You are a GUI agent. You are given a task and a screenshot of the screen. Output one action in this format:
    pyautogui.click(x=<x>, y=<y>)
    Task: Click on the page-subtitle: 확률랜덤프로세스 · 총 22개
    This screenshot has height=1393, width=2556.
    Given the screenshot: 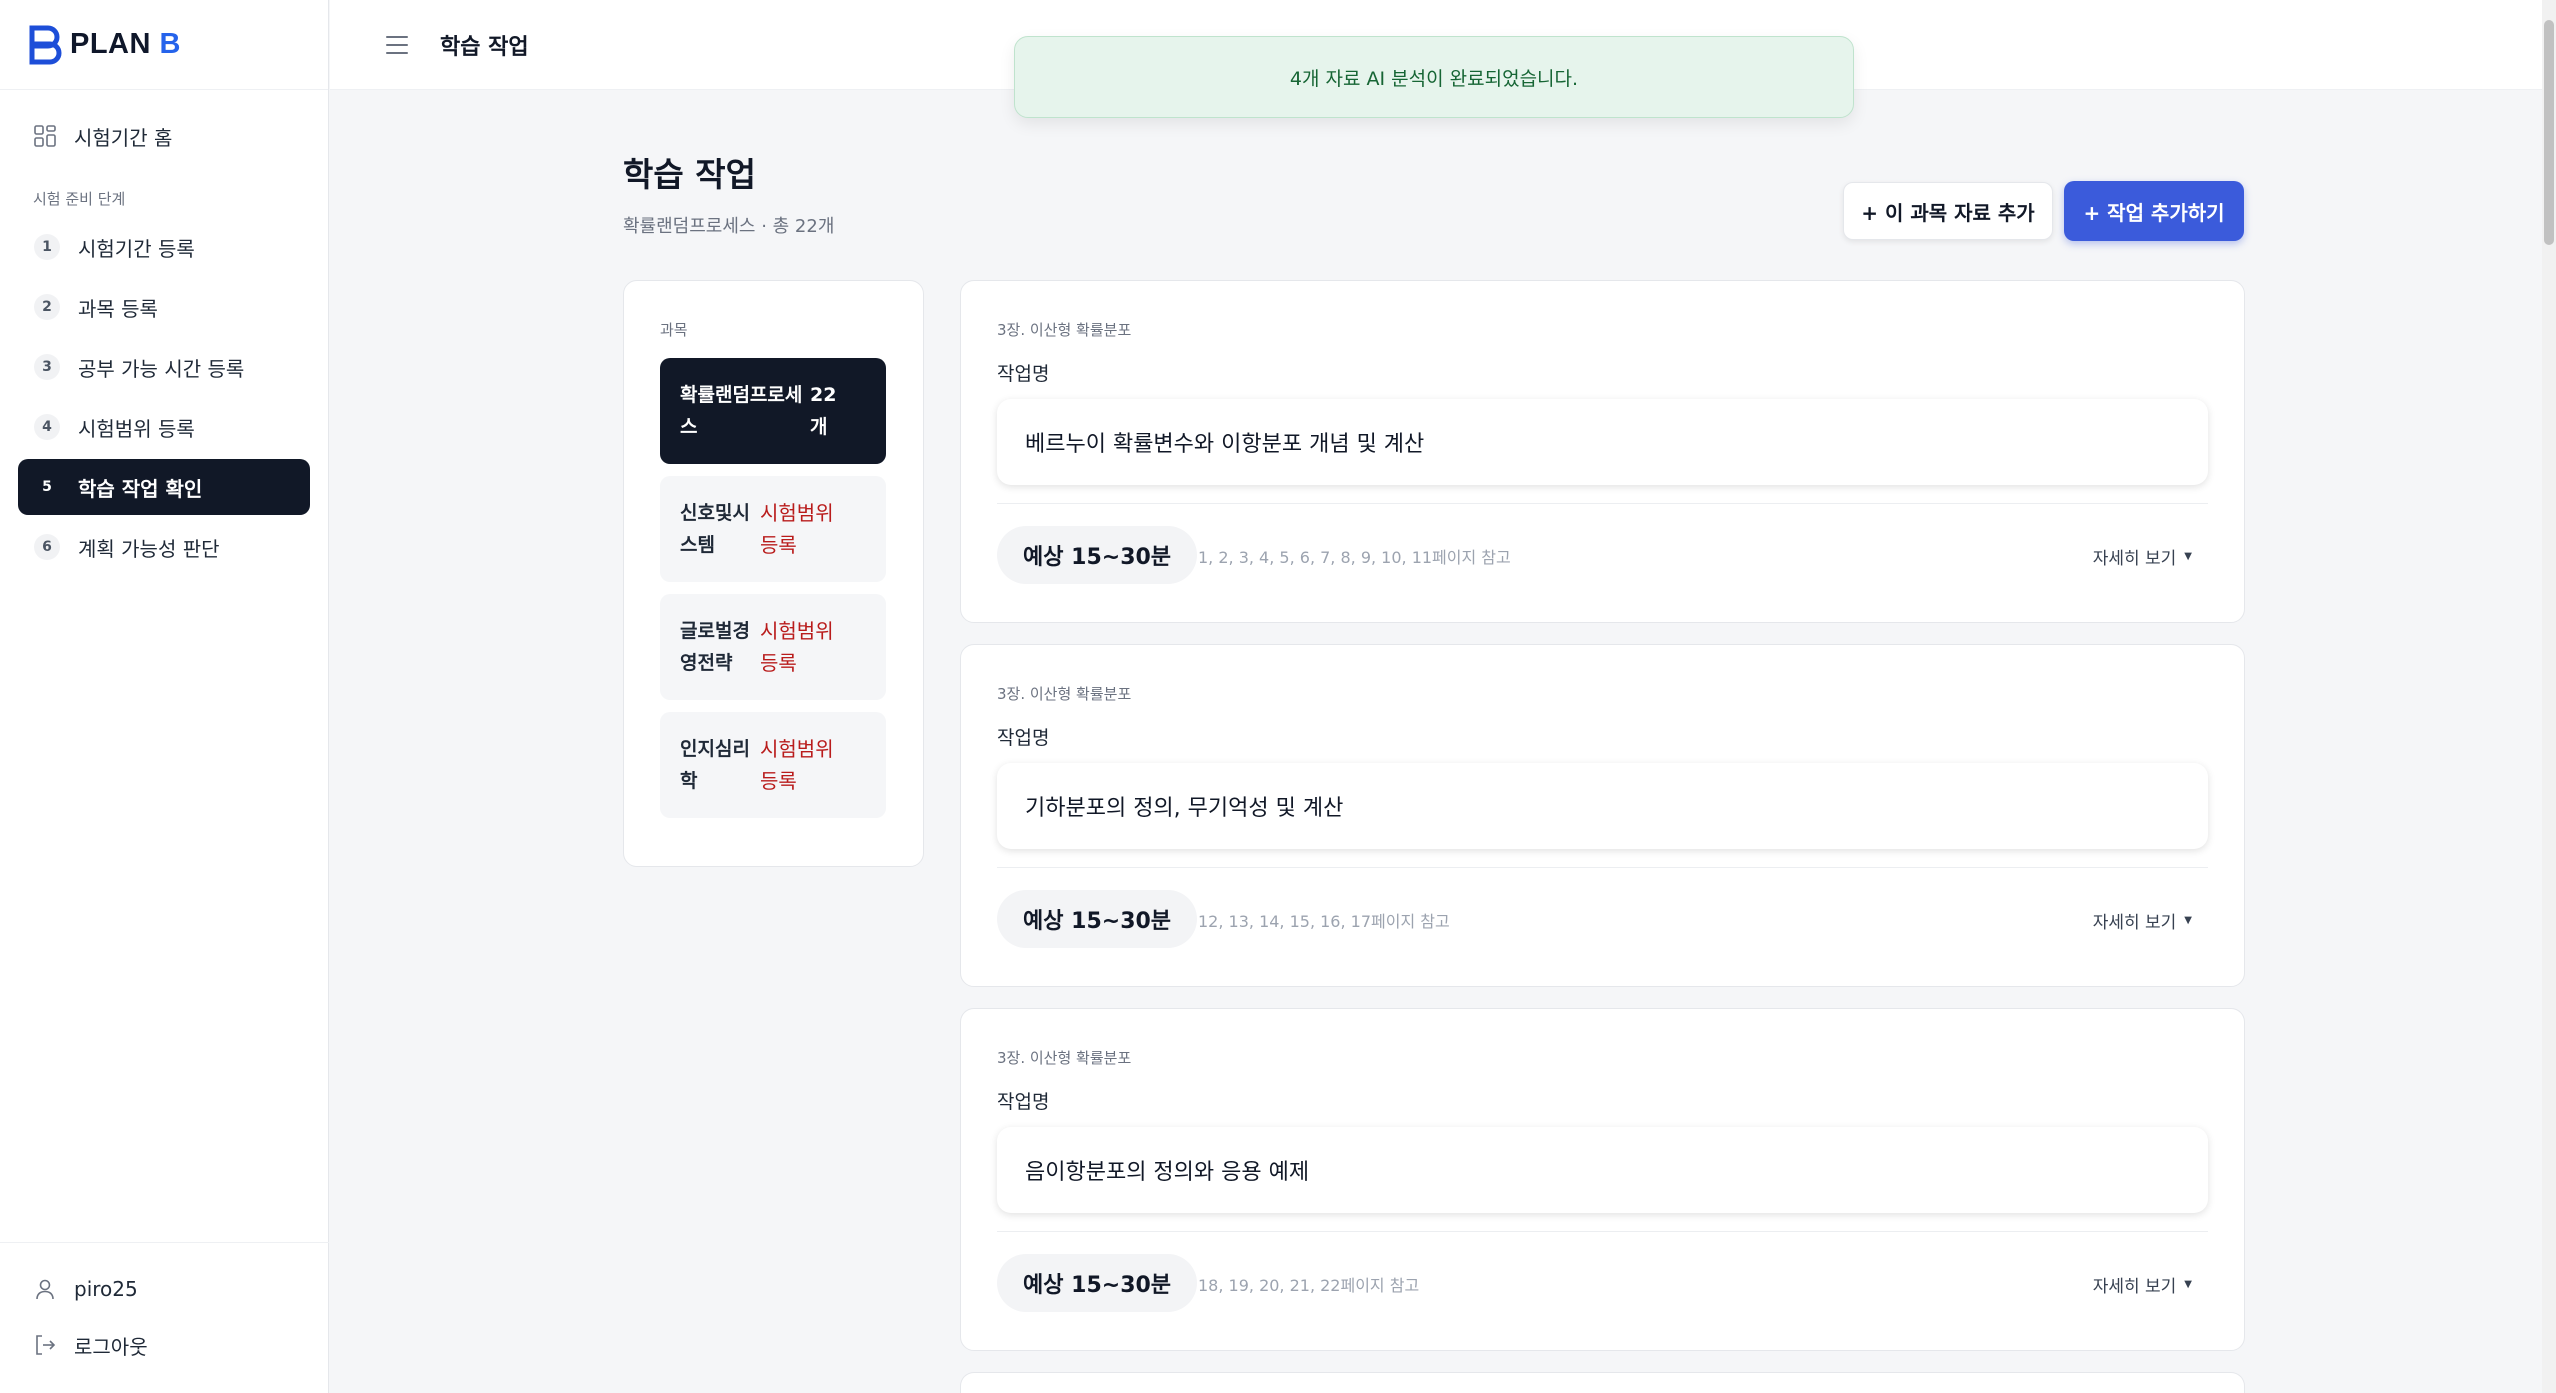 What is the action you would take?
    pyautogui.click(x=729, y=226)
    